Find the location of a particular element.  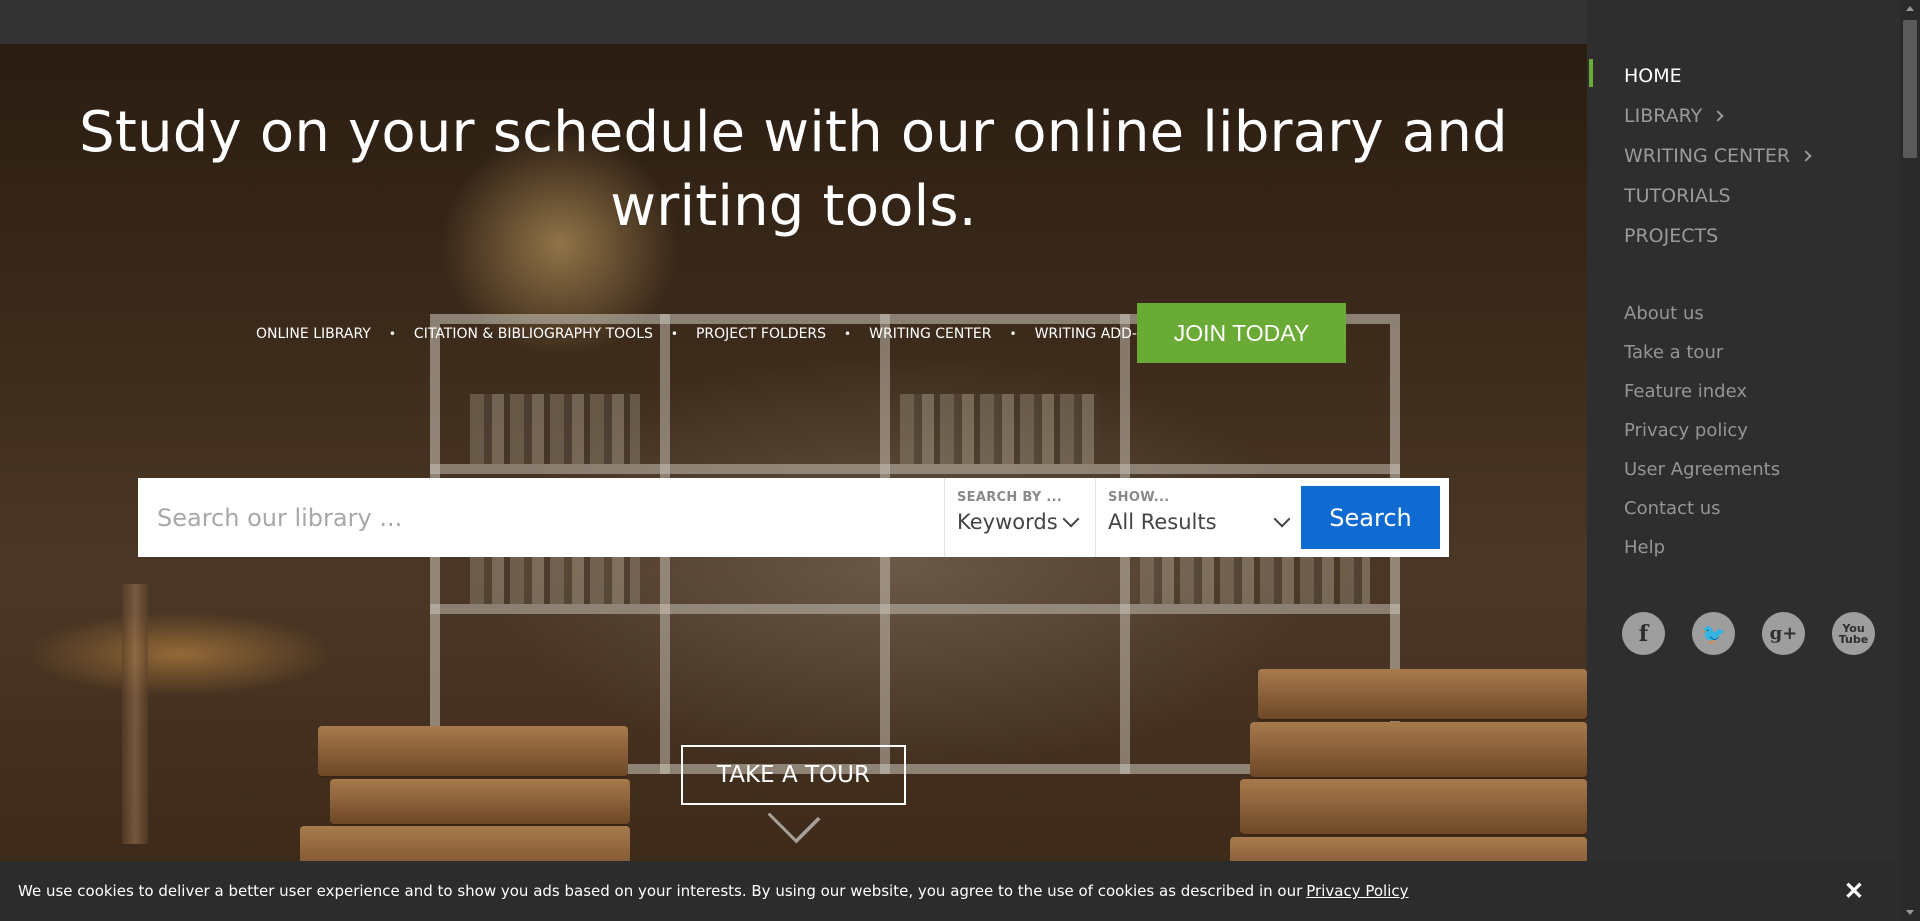

feature-online-library: ONLINE LIBRARY is located at coordinates (313, 334).